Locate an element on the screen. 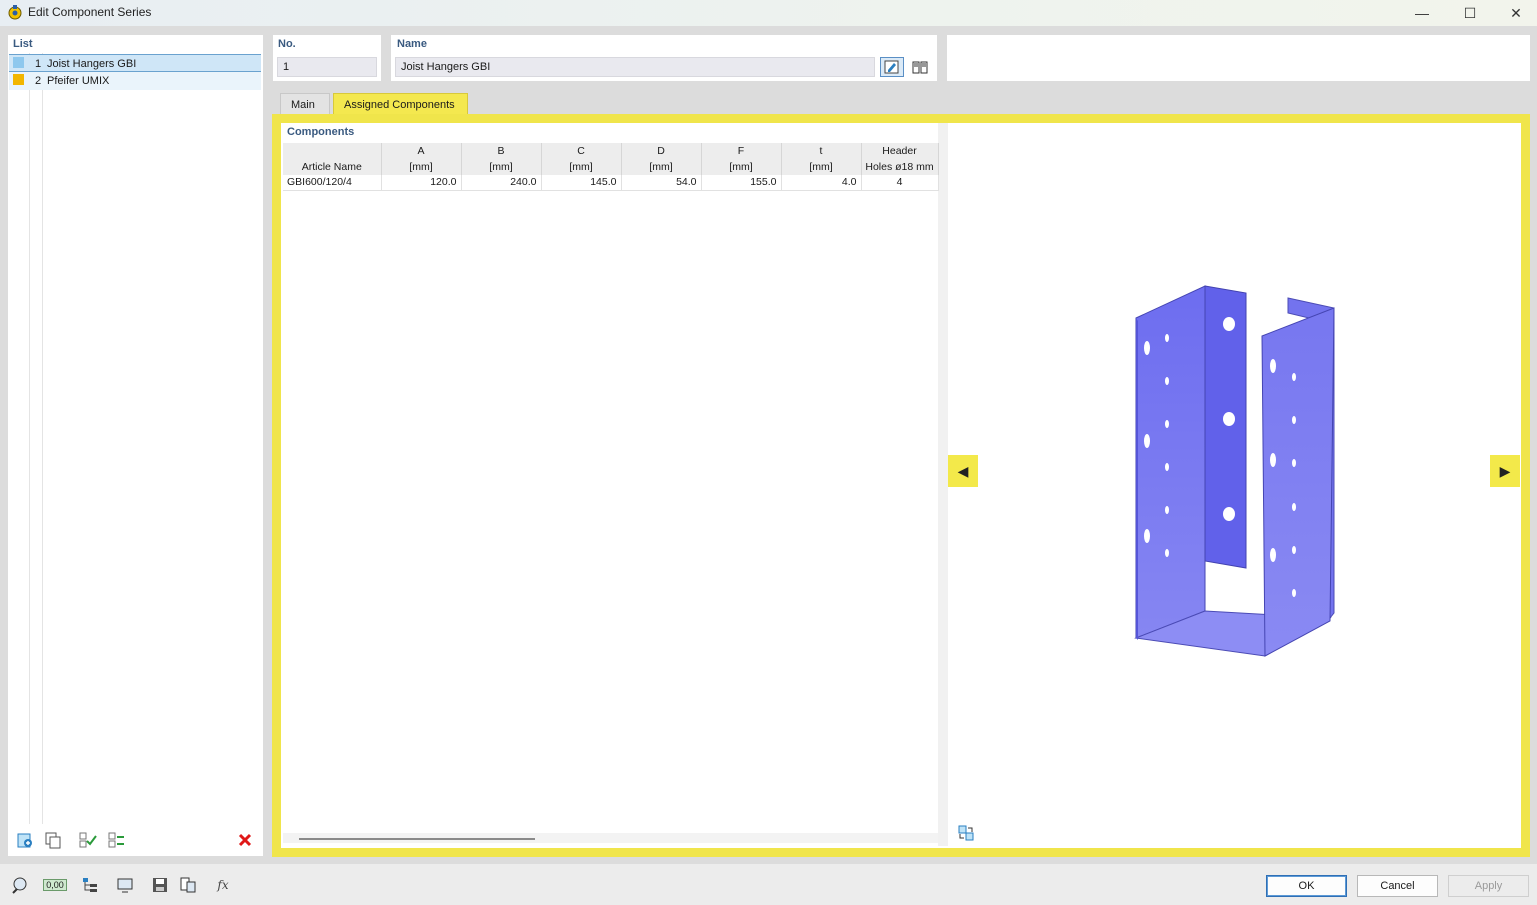 The image size is (1537, 905). library-button-bottom is located at coordinates (188, 885).